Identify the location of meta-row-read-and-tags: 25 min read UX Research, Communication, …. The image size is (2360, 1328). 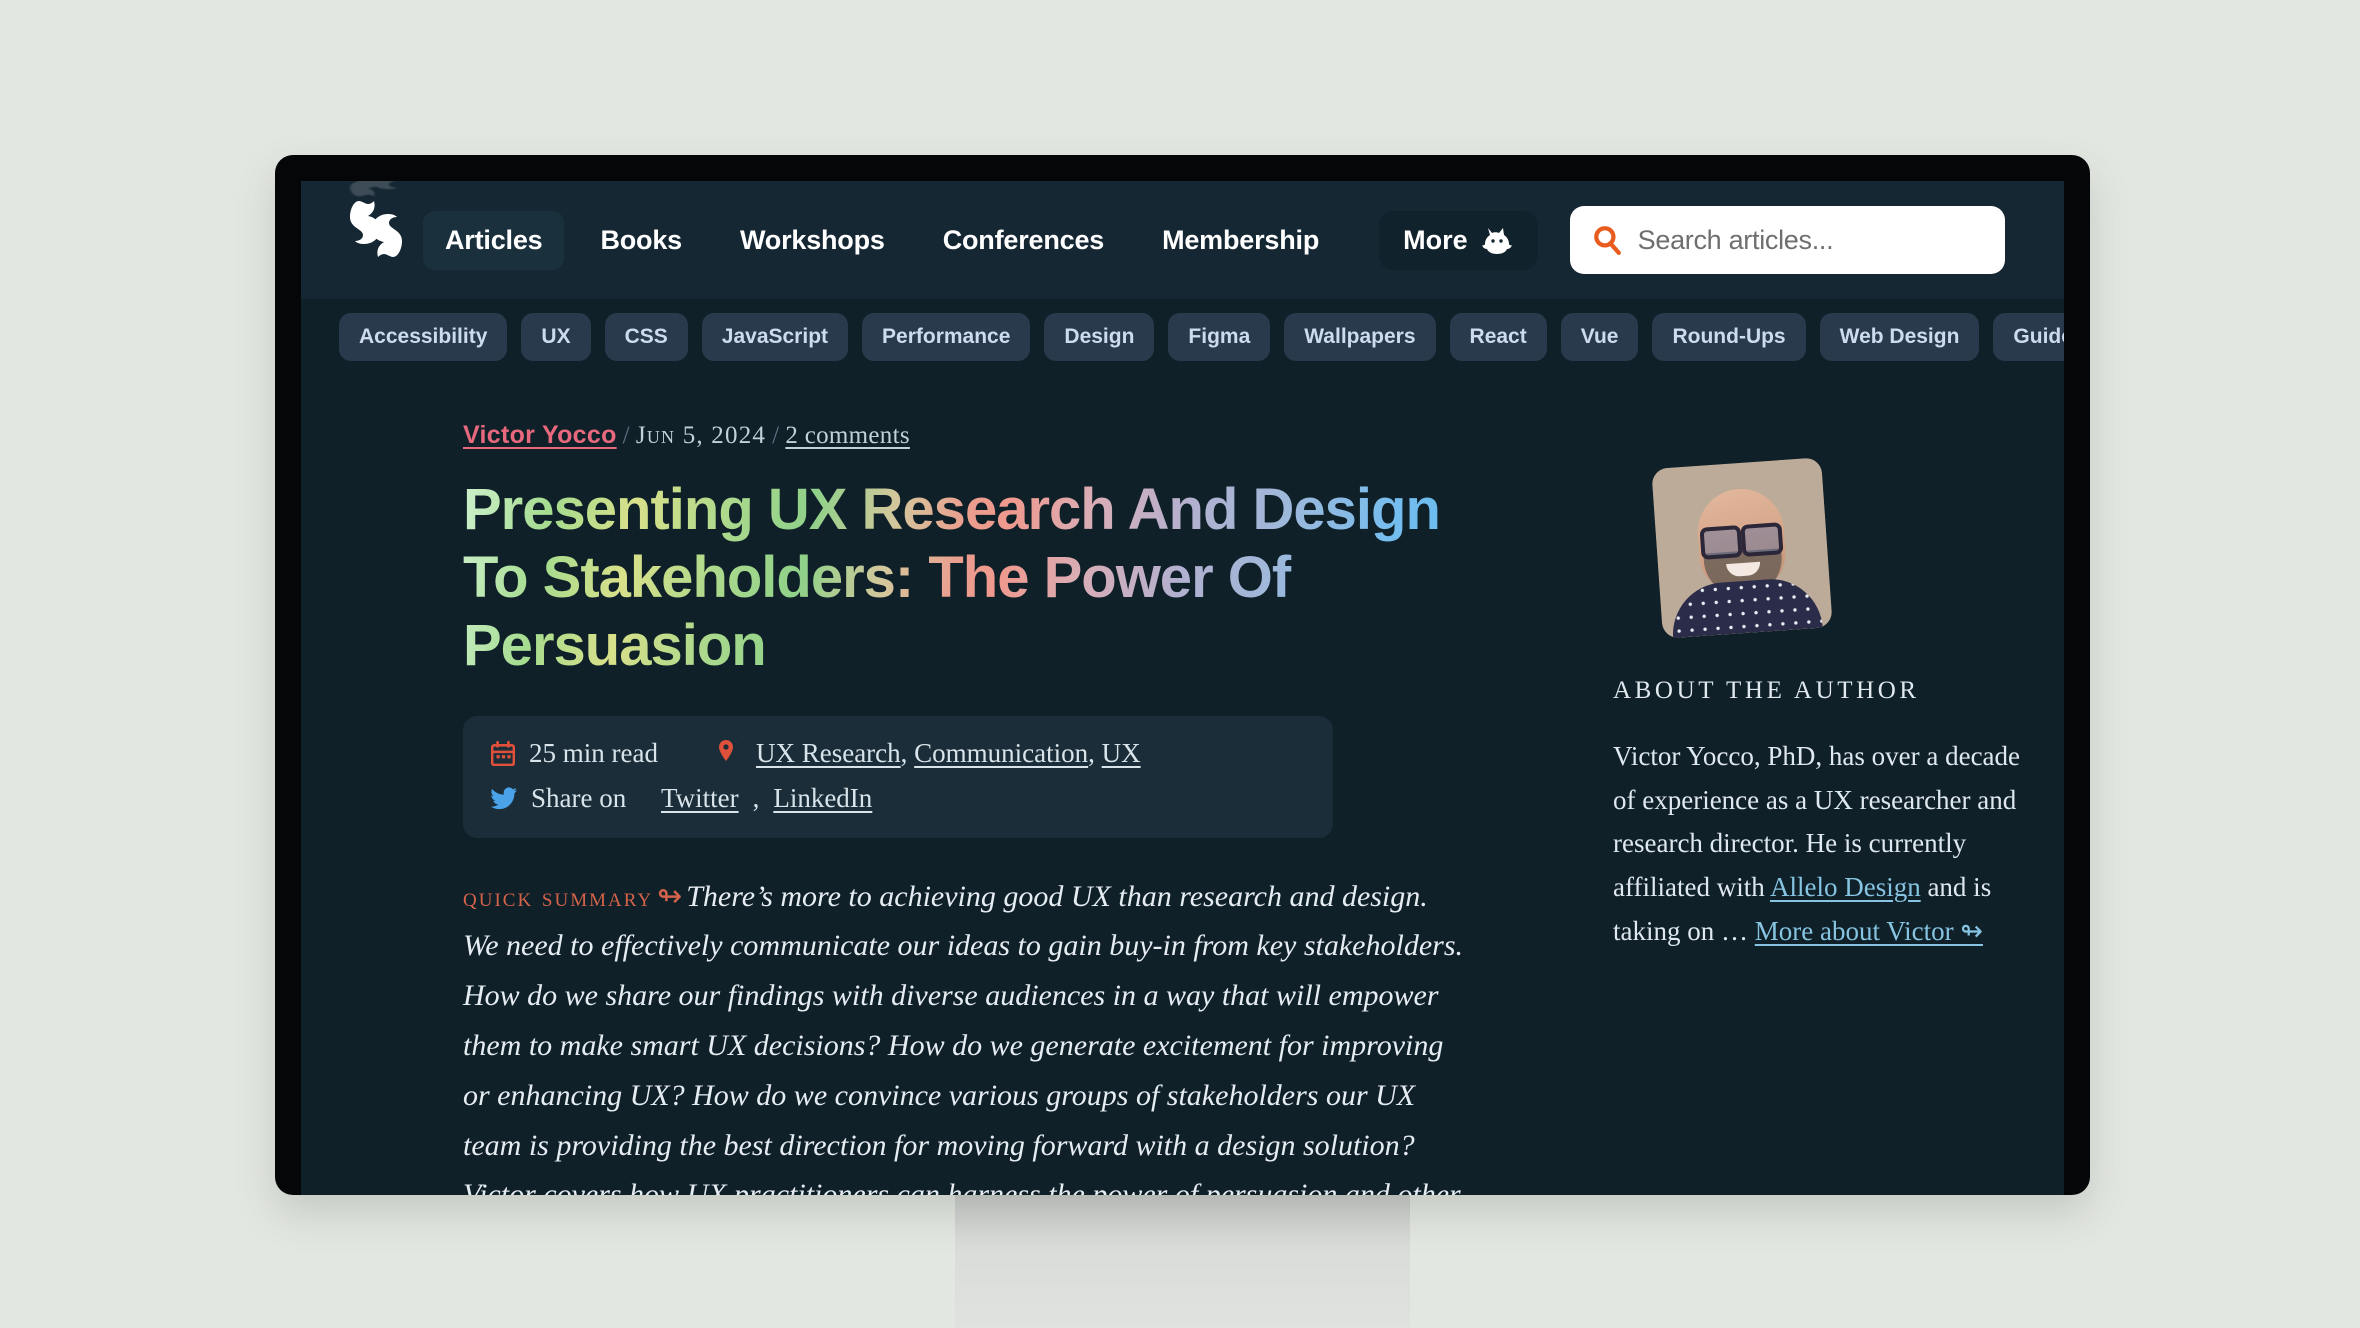
(898, 753).